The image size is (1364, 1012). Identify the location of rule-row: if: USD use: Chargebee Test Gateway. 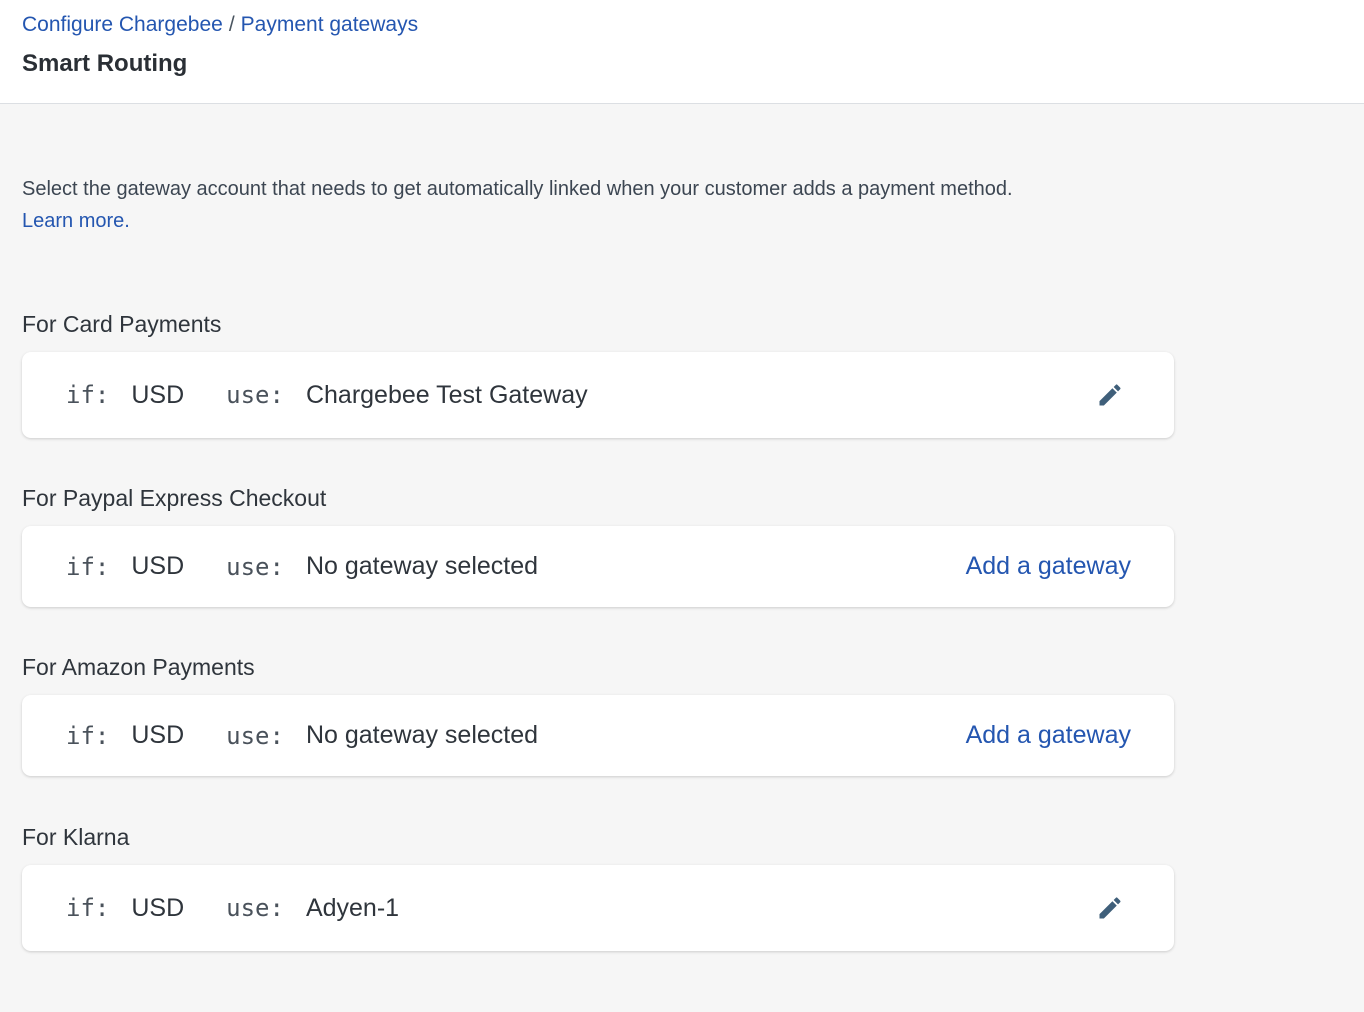
(598, 395).